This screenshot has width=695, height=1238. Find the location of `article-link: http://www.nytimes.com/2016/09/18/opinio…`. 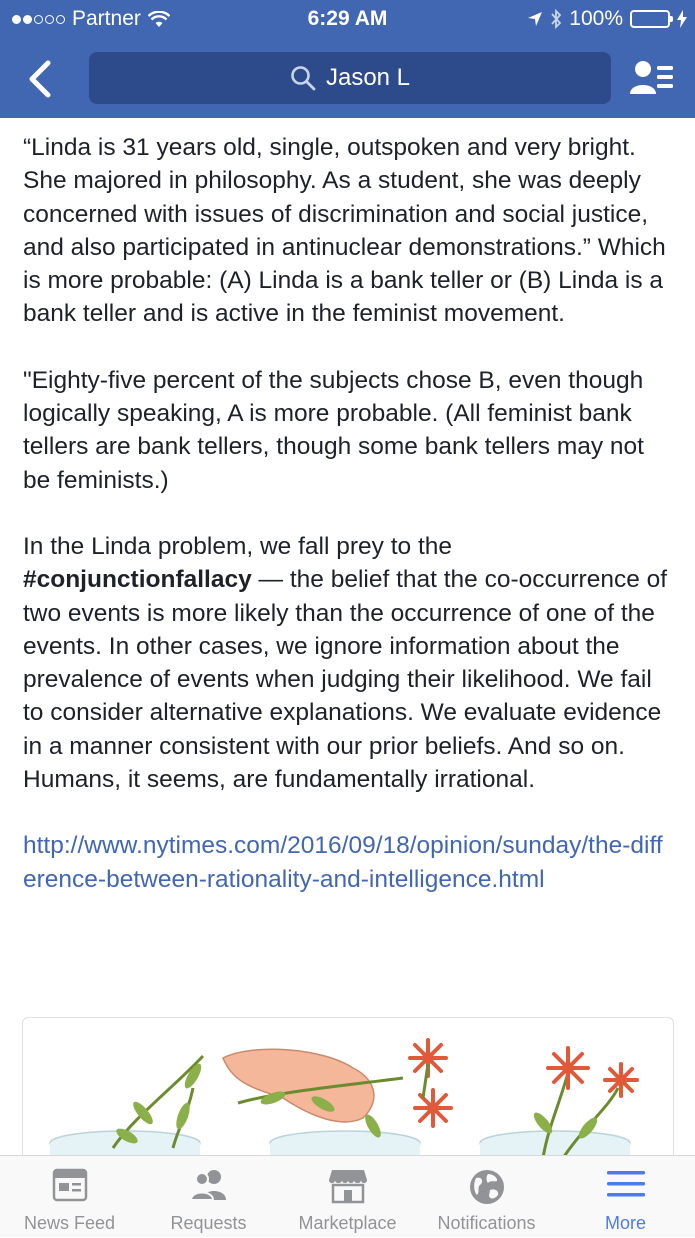

article-link: http://www.nytimes.com/2016/09/18/opinio… is located at coordinates (343, 862).